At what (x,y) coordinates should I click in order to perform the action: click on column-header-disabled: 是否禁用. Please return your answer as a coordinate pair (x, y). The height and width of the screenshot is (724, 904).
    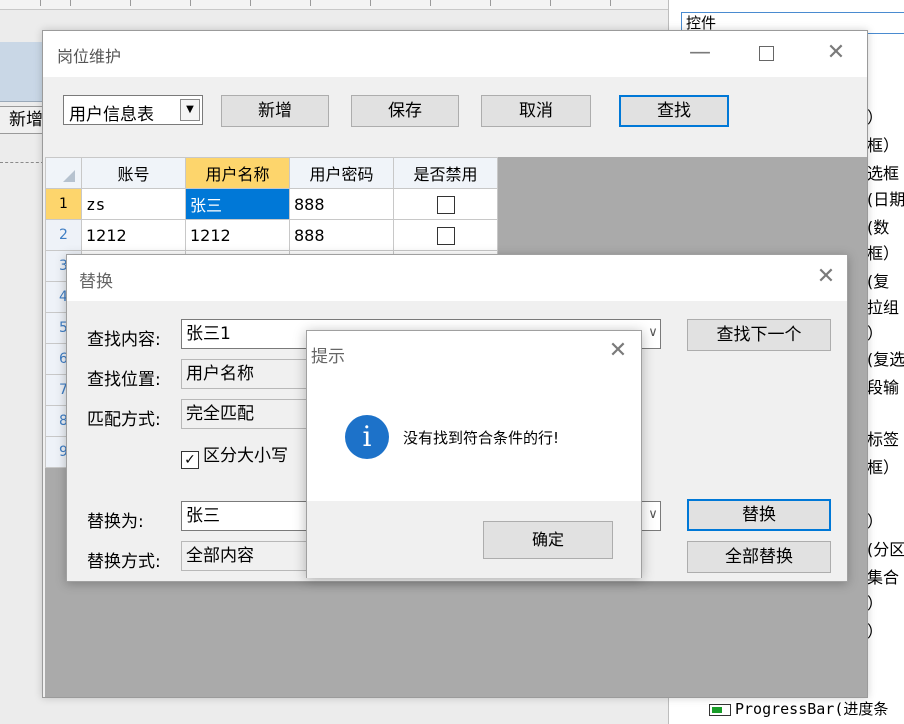
    Looking at the image, I should click on (445, 173).